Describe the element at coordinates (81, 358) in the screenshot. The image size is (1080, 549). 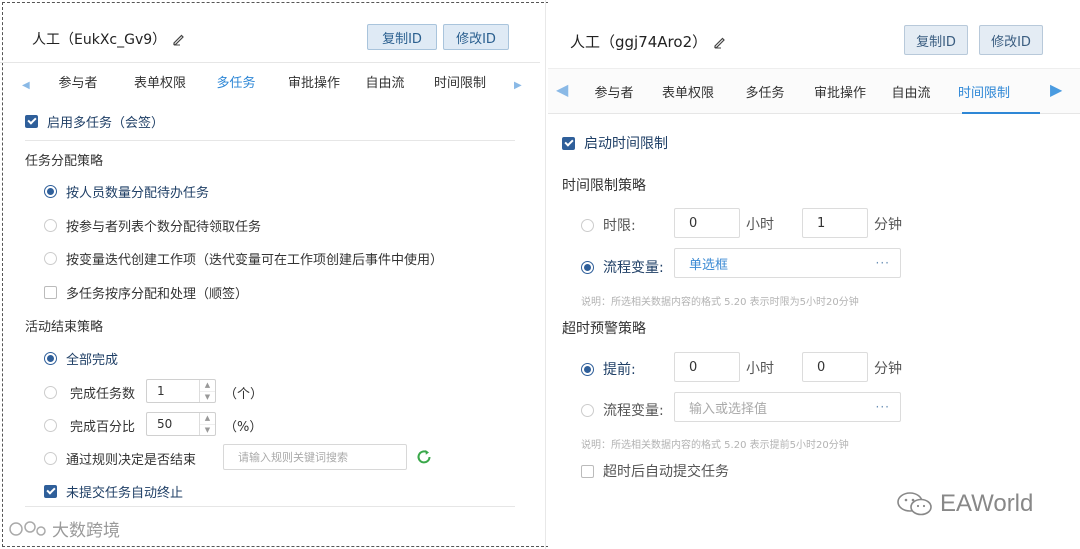
I see `end-option-all: 全部完成` at that location.